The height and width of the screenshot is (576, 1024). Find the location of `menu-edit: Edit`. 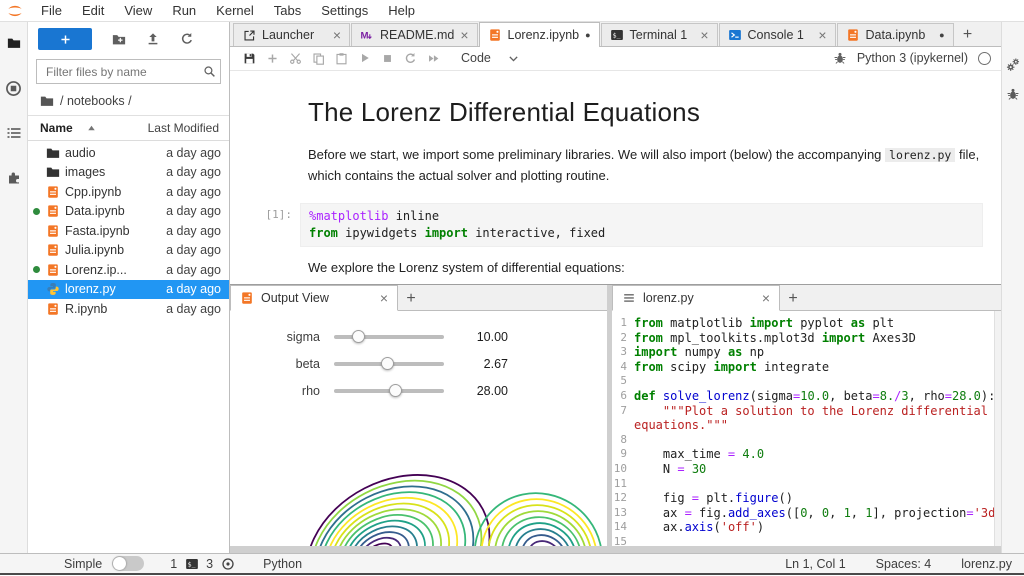

menu-edit: Edit is located at coordinates (93, 10).